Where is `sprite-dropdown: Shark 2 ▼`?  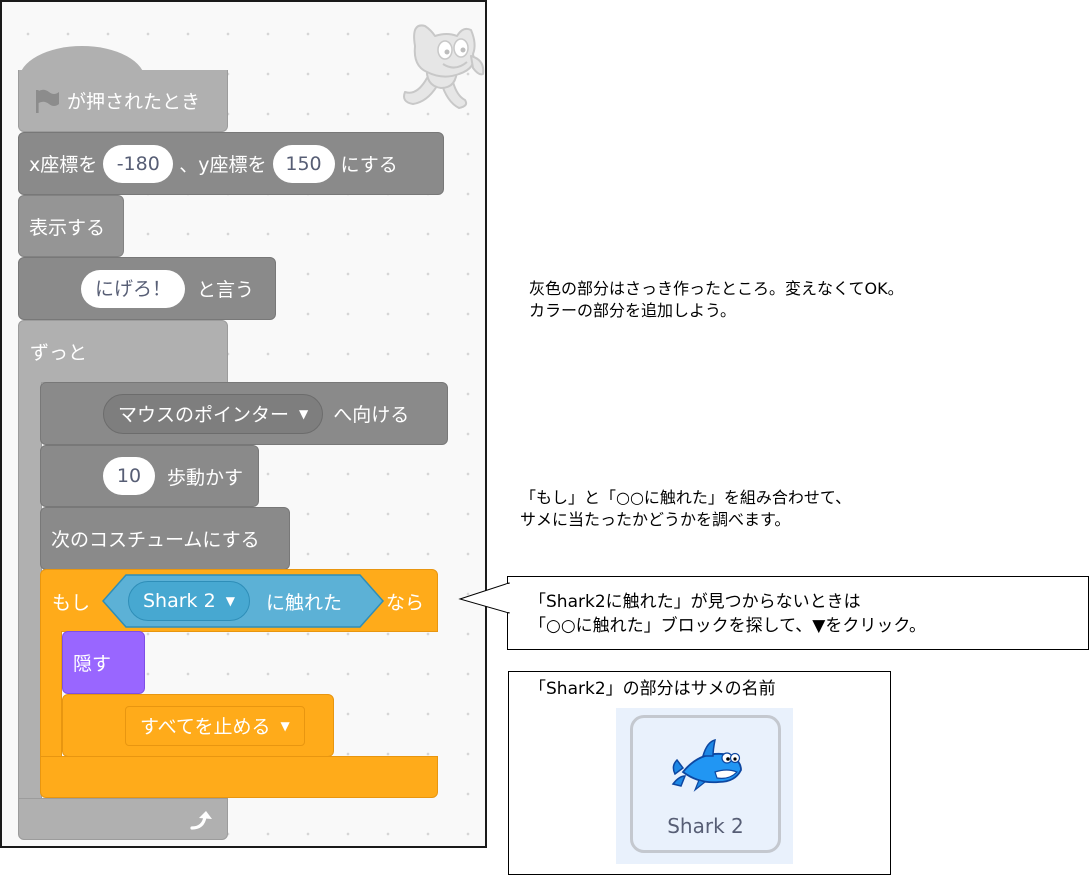
sprite-dropdown: Shark 2 ▼ is located at coordinates (189, 601).